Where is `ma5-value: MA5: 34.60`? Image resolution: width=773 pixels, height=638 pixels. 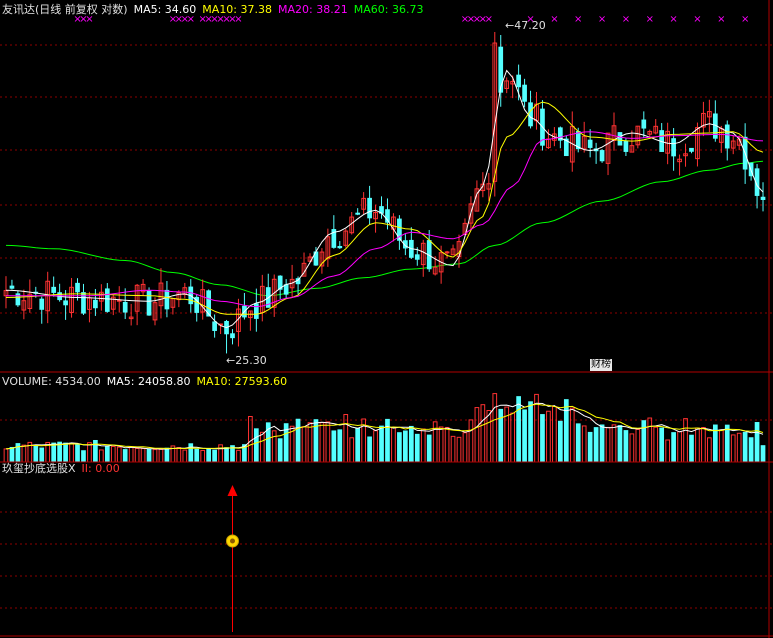 ma5-value: MA5: 34.60 is located at coordinates (165, 9).